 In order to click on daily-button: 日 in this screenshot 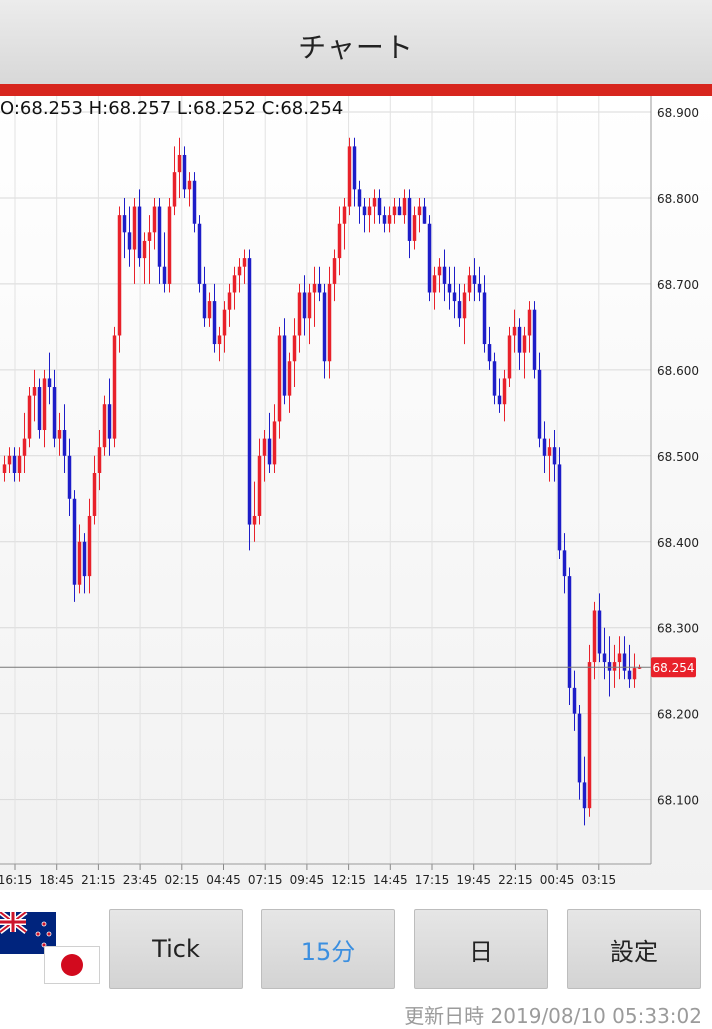, I will do `click(481, 949)`.